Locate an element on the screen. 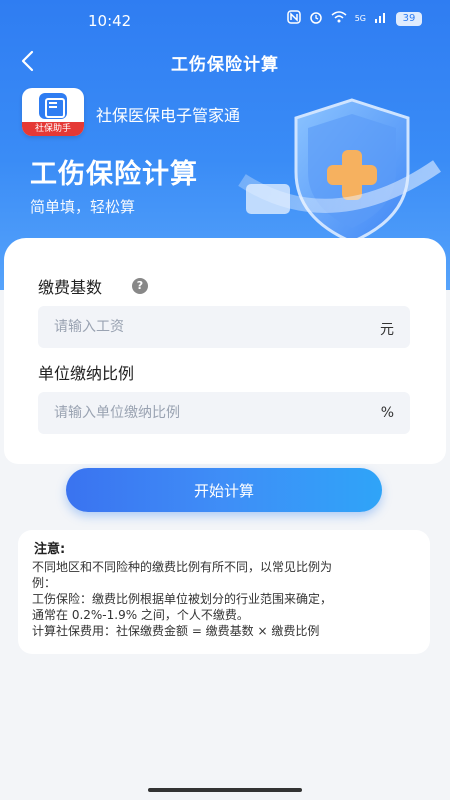 The width and height of the screenshot is (450, 800). home-indicator is located at coordinates (225, 790).